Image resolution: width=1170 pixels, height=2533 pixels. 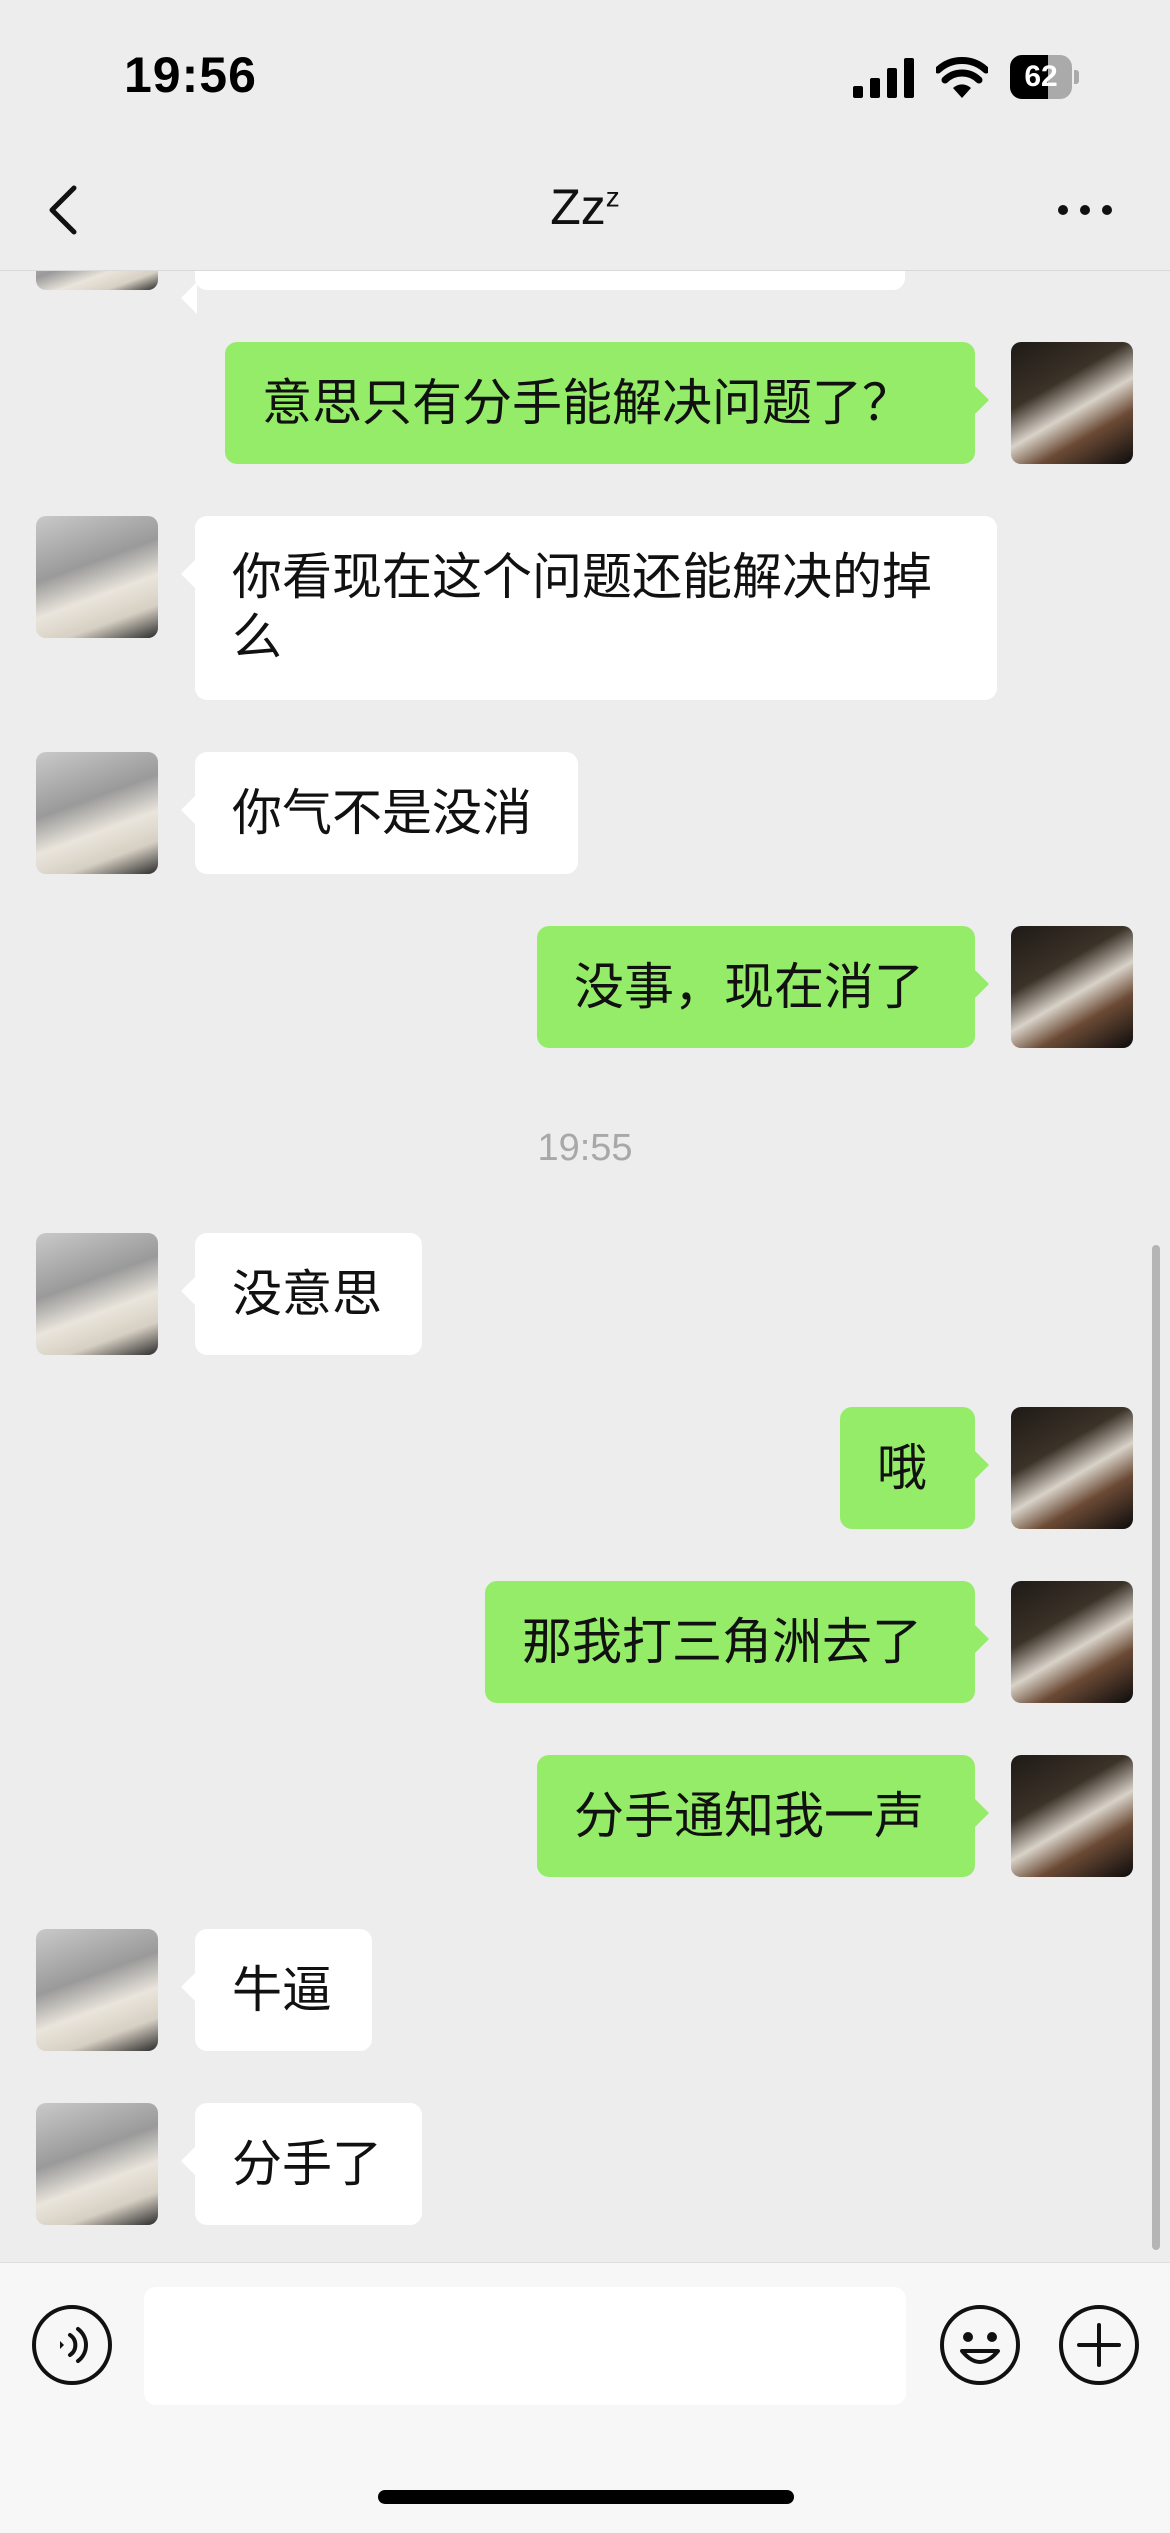 I want to click on message-bubble: 分手通知我一声, so click(x=763, y=1816).